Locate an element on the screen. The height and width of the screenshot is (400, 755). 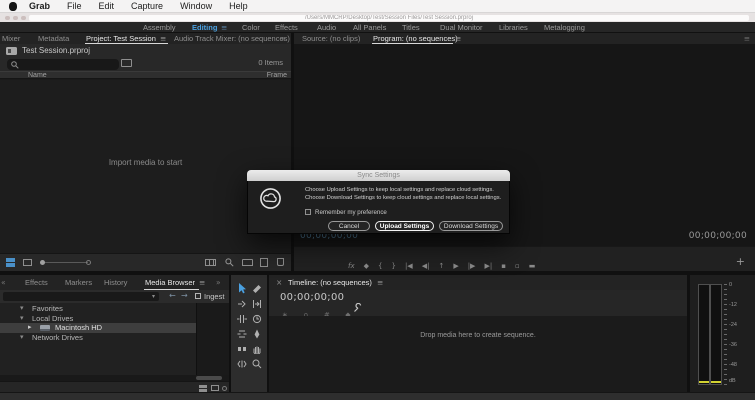
tree-item-local-drives: ▾ Local Drives is located at coordinates (98, 319).